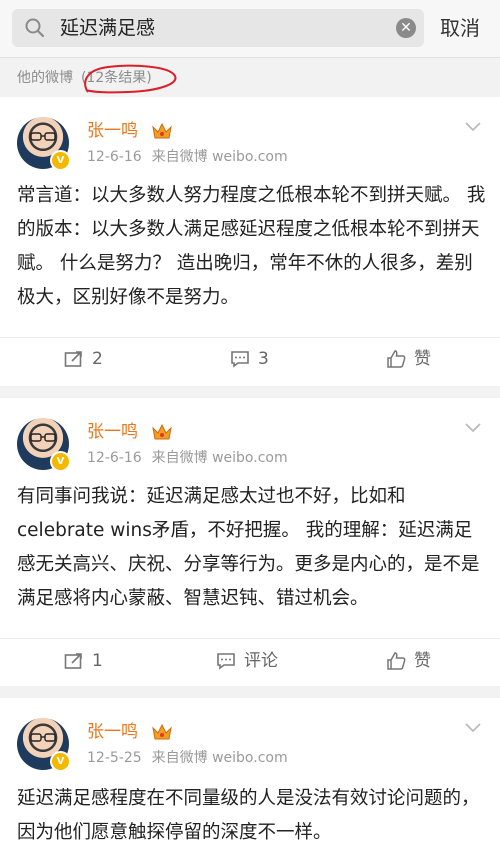 The width and height of the screenshot is (500, 858). What do you see at coordinates (249, 359) in the screenshot?
I see `comment-button: 3` at bounding box center [249, 359].